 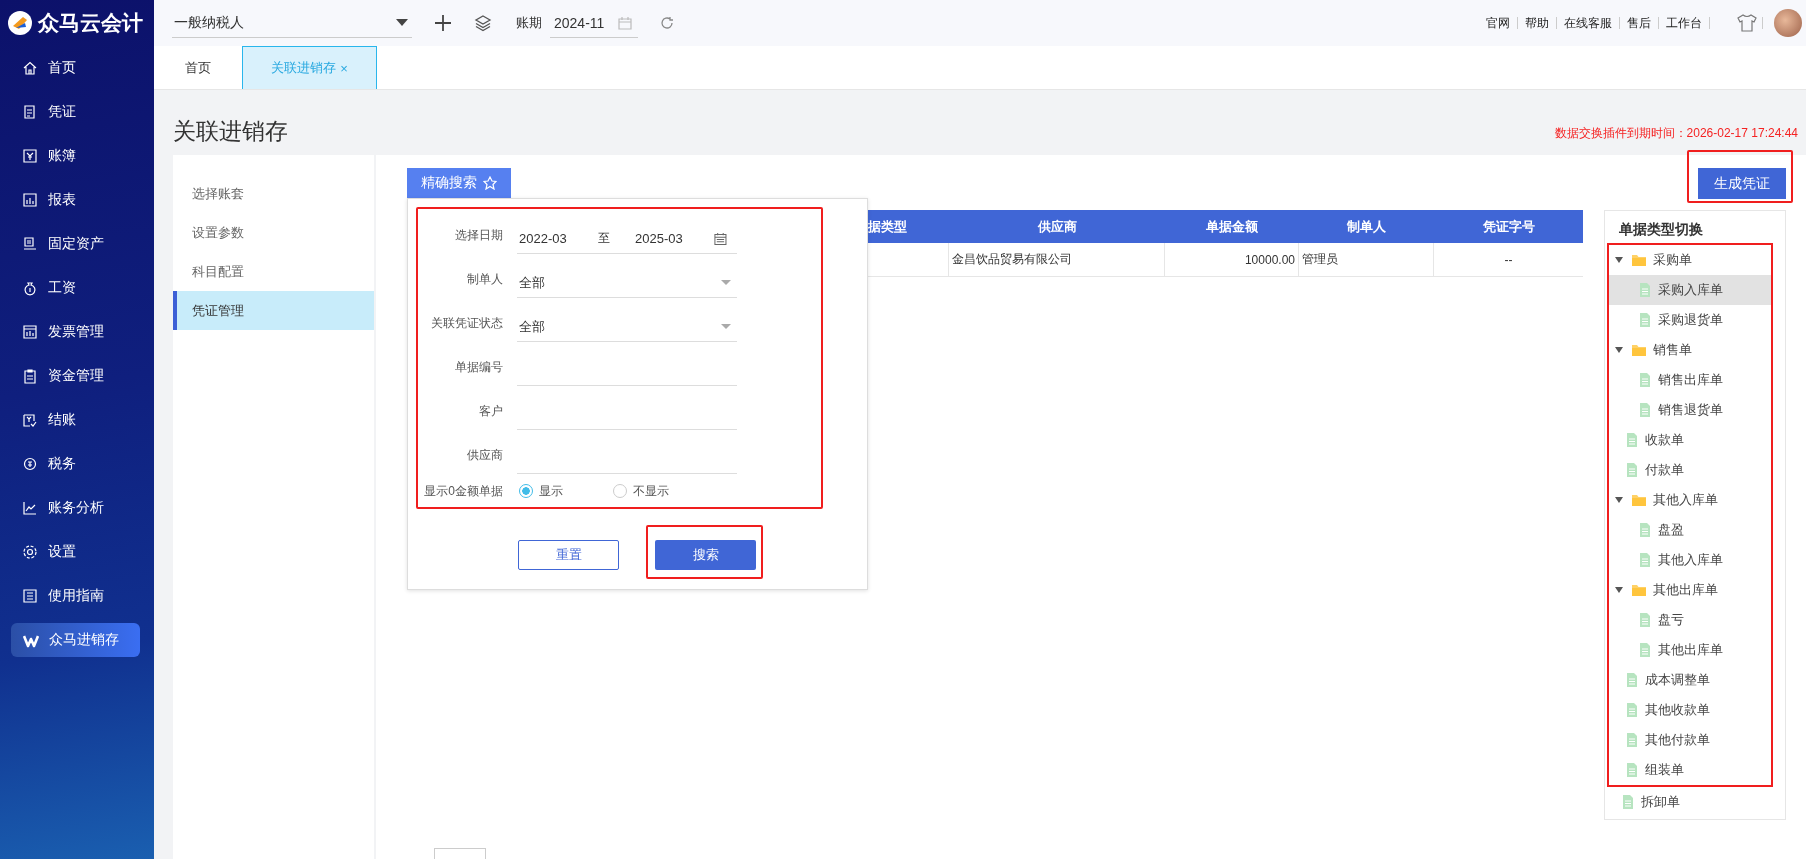 I want to click on tab: 首页, so click(x=198, y=67).